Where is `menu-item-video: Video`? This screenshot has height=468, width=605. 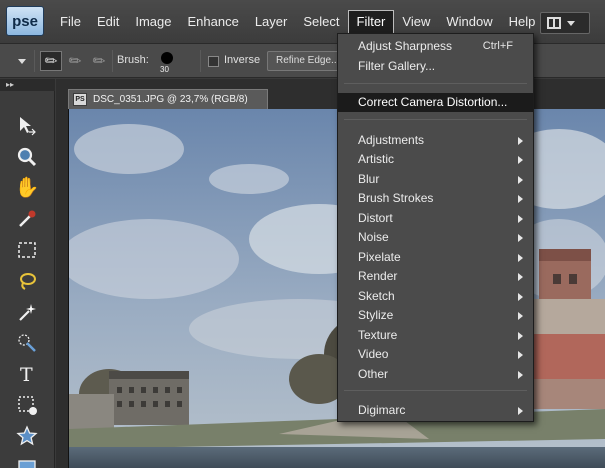
menu-item-video: Video is located at coordinates (435, 354).